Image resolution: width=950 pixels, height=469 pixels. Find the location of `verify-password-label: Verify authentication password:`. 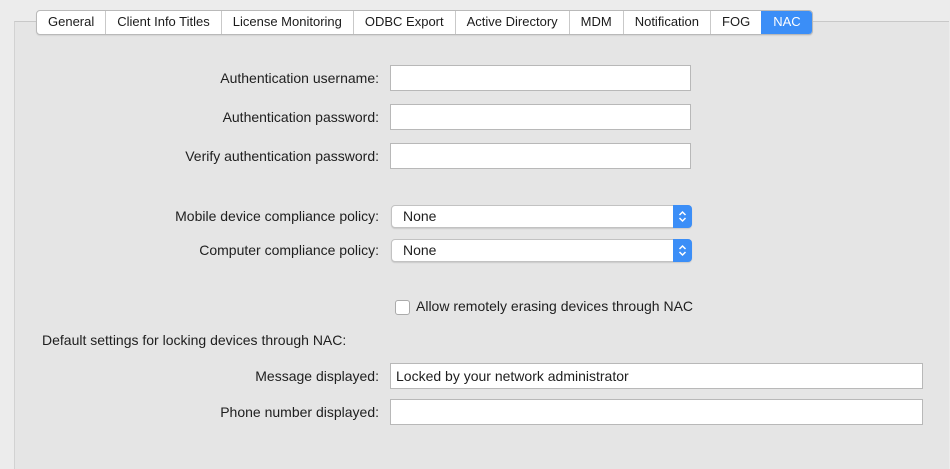

verify-password-label: Verify authentication password: is located at coordinates (282, 156).